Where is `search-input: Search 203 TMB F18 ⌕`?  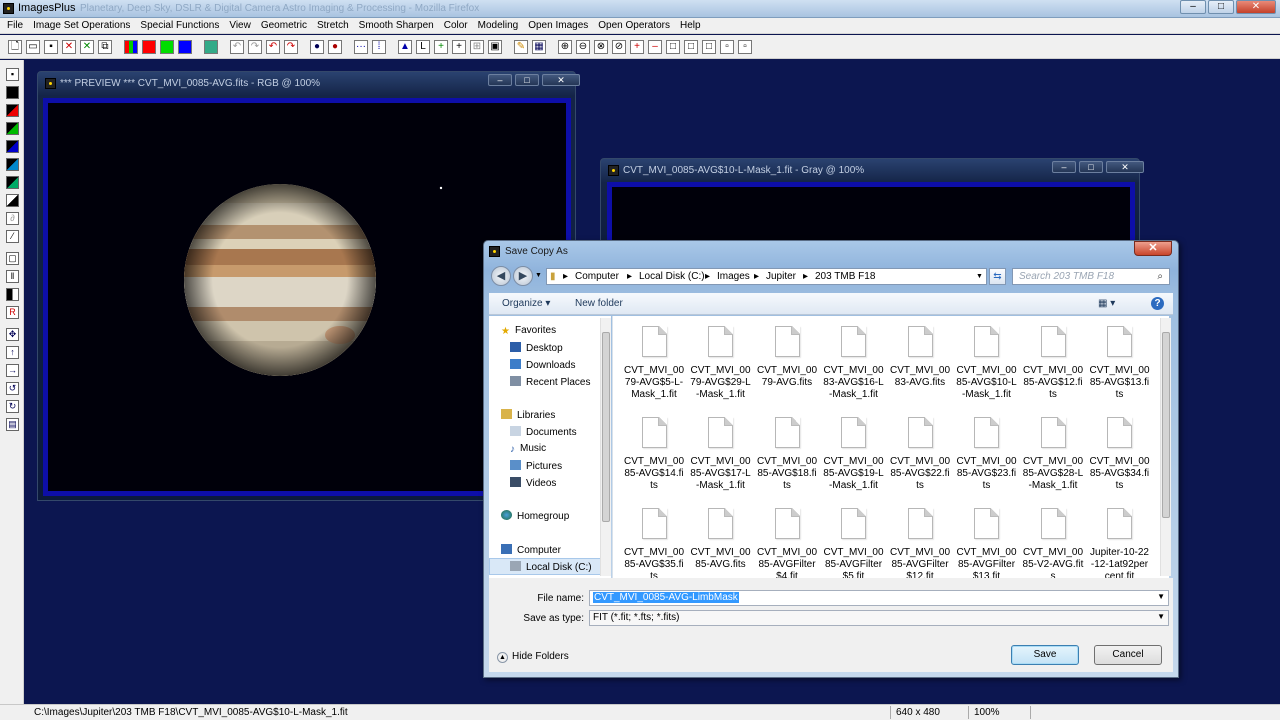
search-input: Search 203 TMB F18 ⌕ is located at coordinates (1091, 276).